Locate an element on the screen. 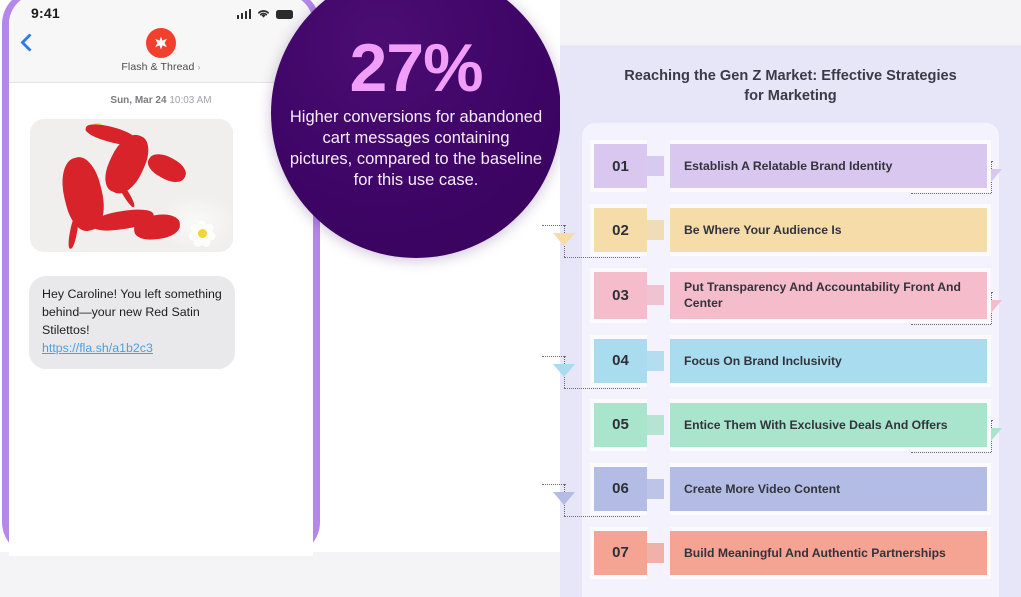 The image size is (1021, 597). strategy-row: 01 Establish A Relatable Brand Identity is located at coordinates (790, 166).